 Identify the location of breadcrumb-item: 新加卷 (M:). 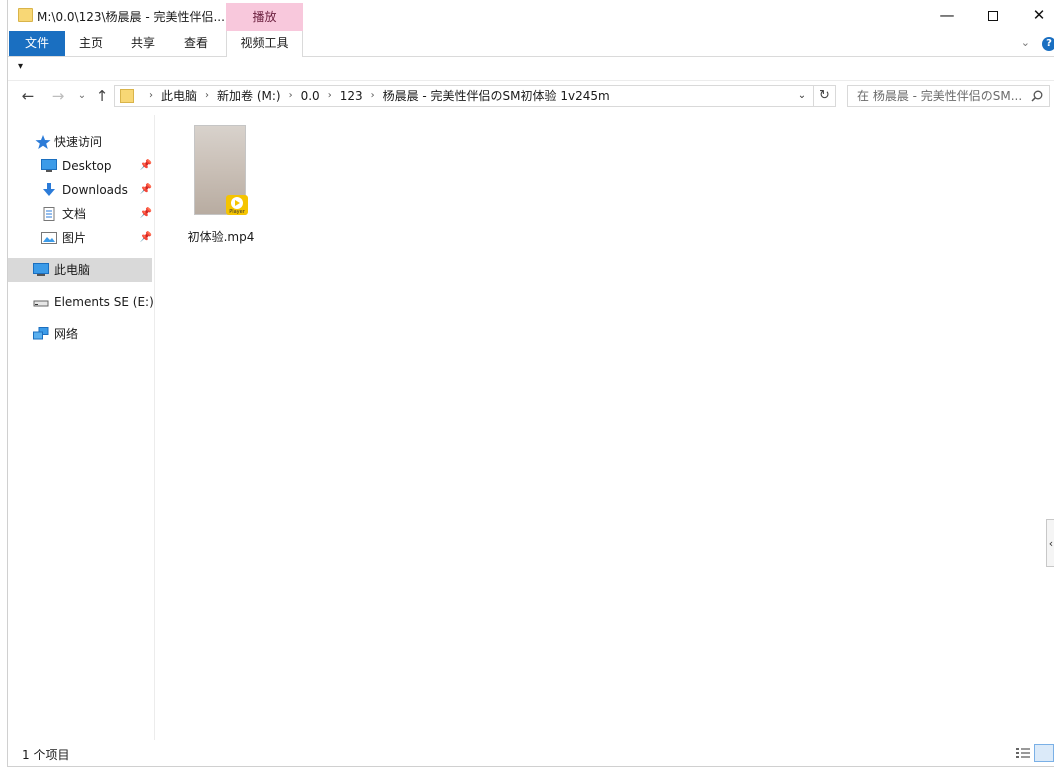
(249, 96).